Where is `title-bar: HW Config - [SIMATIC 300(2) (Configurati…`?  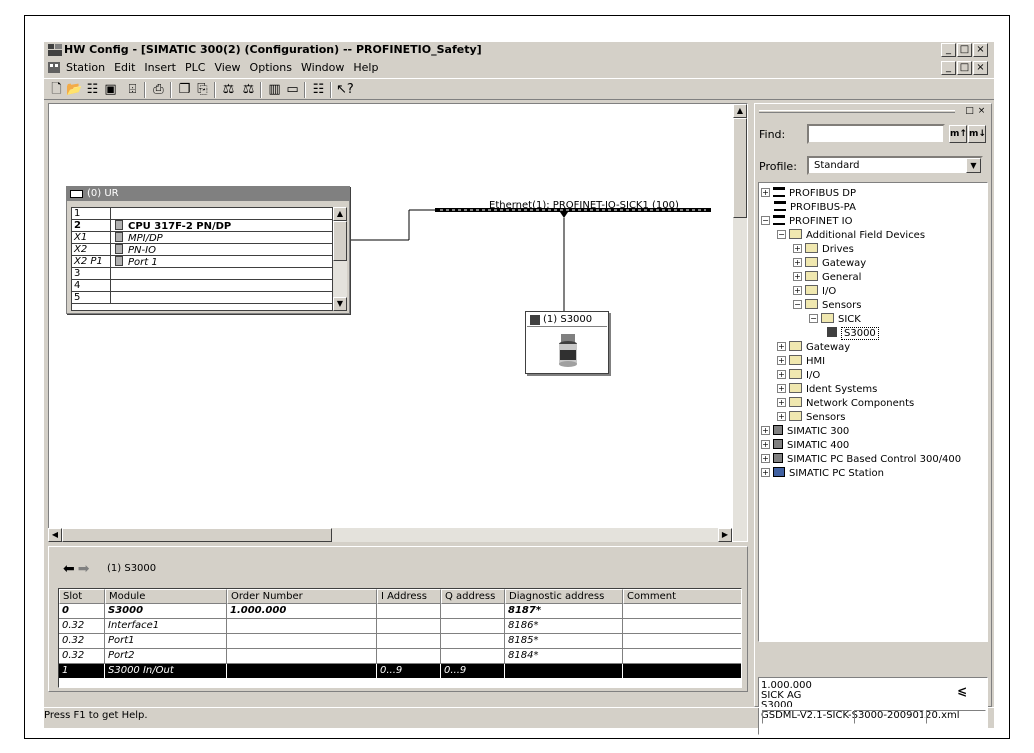 title-bar: HW Config - [SIMATIC 300(2) (Configurati… is located at coordinates (519, 50).